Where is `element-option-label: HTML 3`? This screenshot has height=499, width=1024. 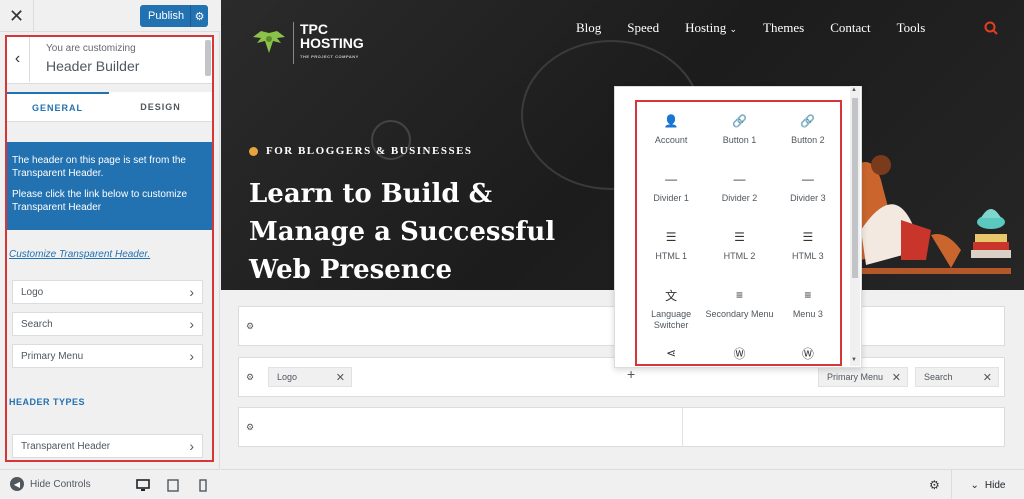 element-option-label: HTML 3 is located at coordinates (807, 256).